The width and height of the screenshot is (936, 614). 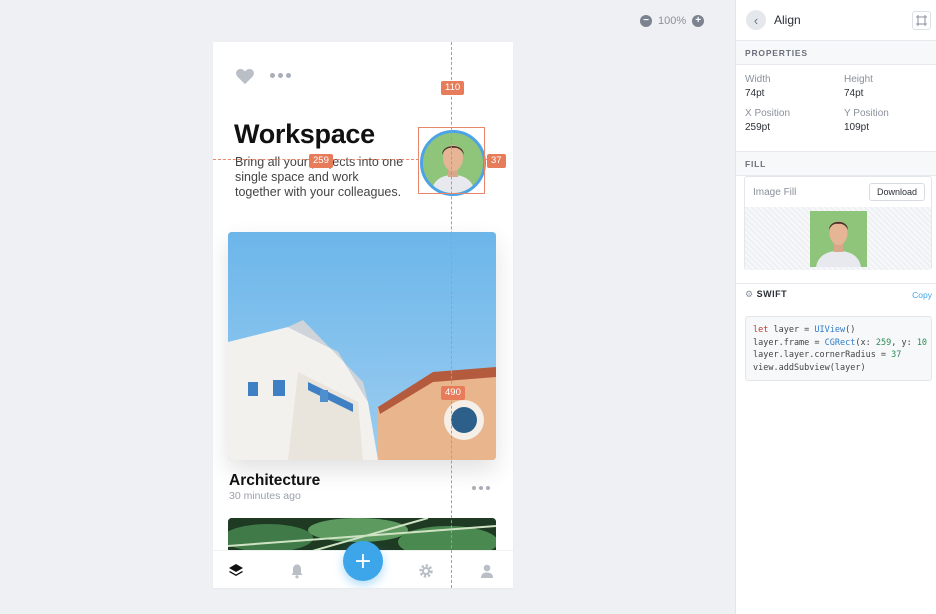 What do you see at coordinates (761, 330) in the screenshot?
I see `code-keyword: let` at bounding box center [761, 330].